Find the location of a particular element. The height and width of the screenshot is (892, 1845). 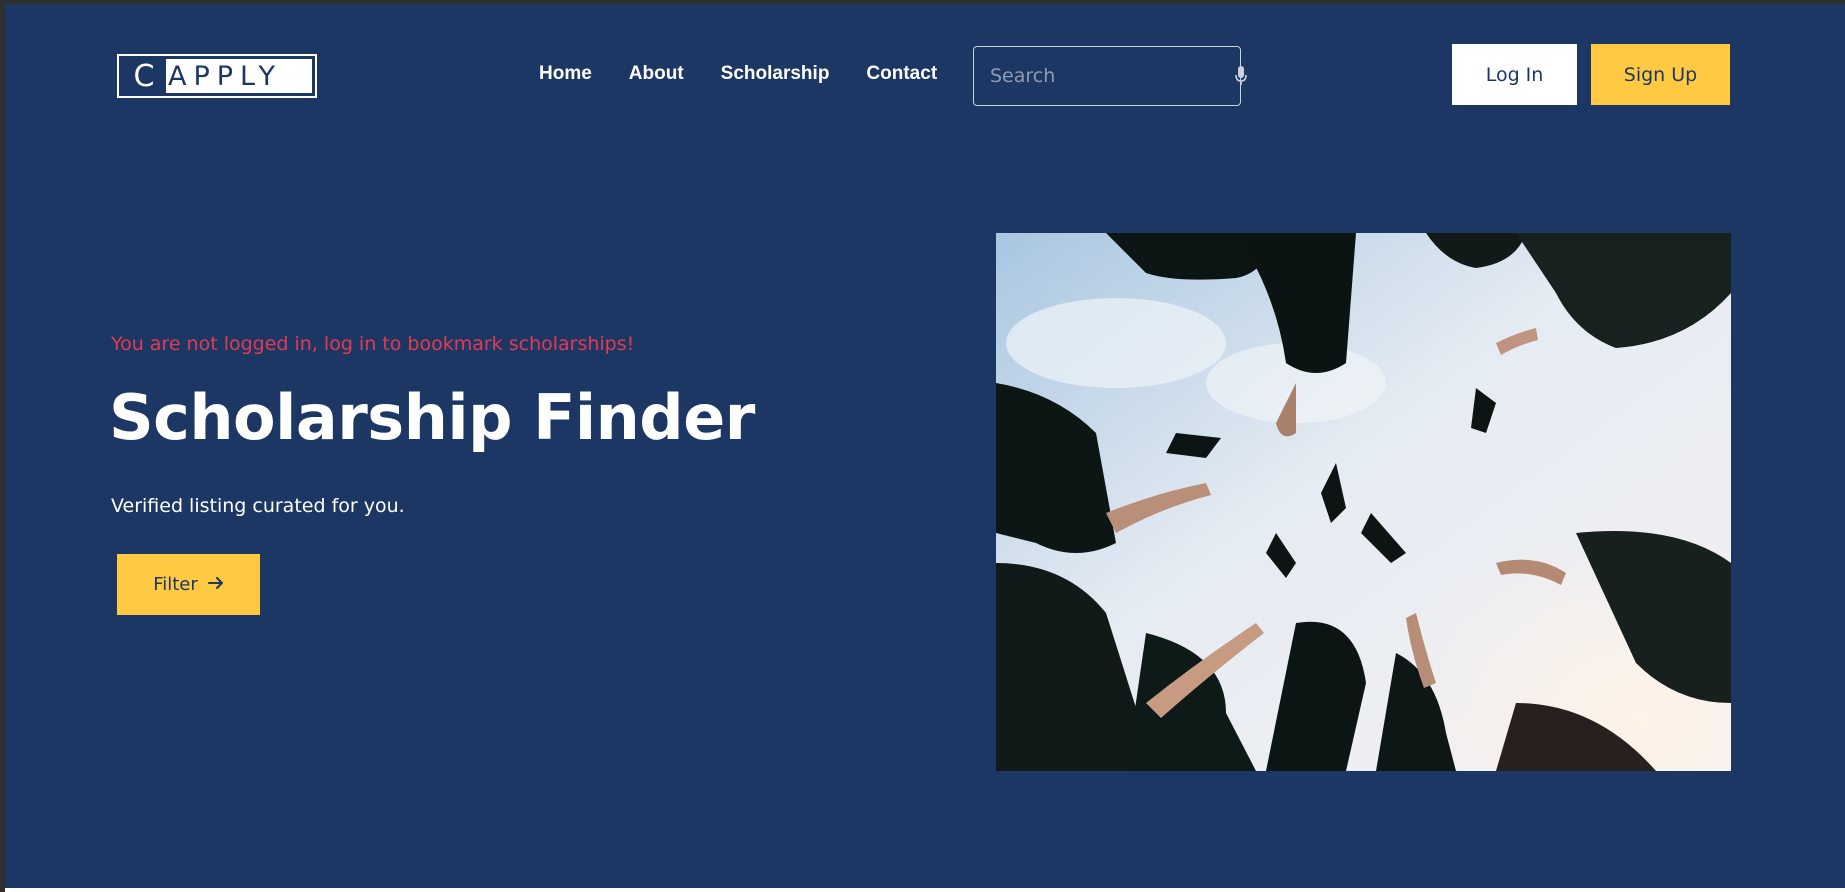

filter-button: Filter is located at coordinates (188, 584).